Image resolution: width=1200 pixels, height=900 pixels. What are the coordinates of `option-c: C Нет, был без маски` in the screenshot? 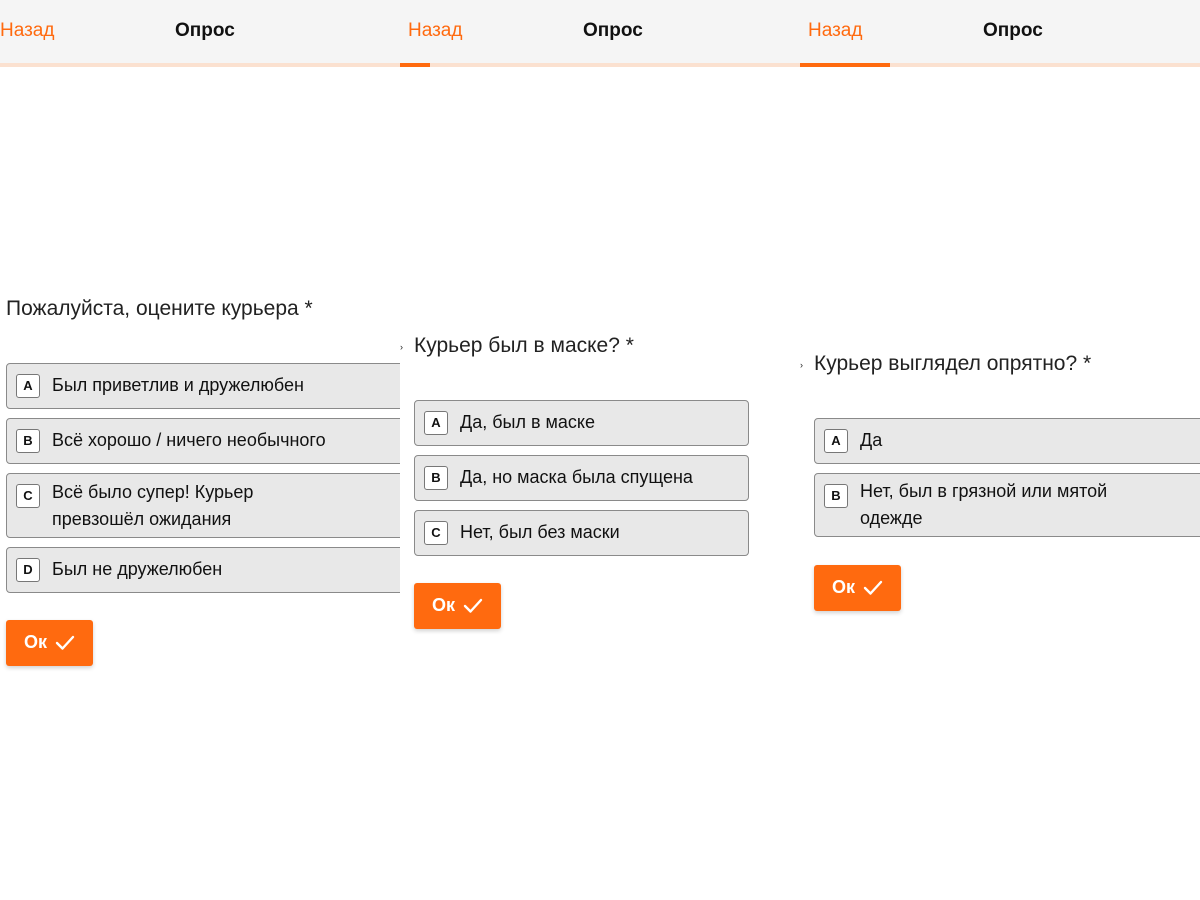 It's located at (581, 533).